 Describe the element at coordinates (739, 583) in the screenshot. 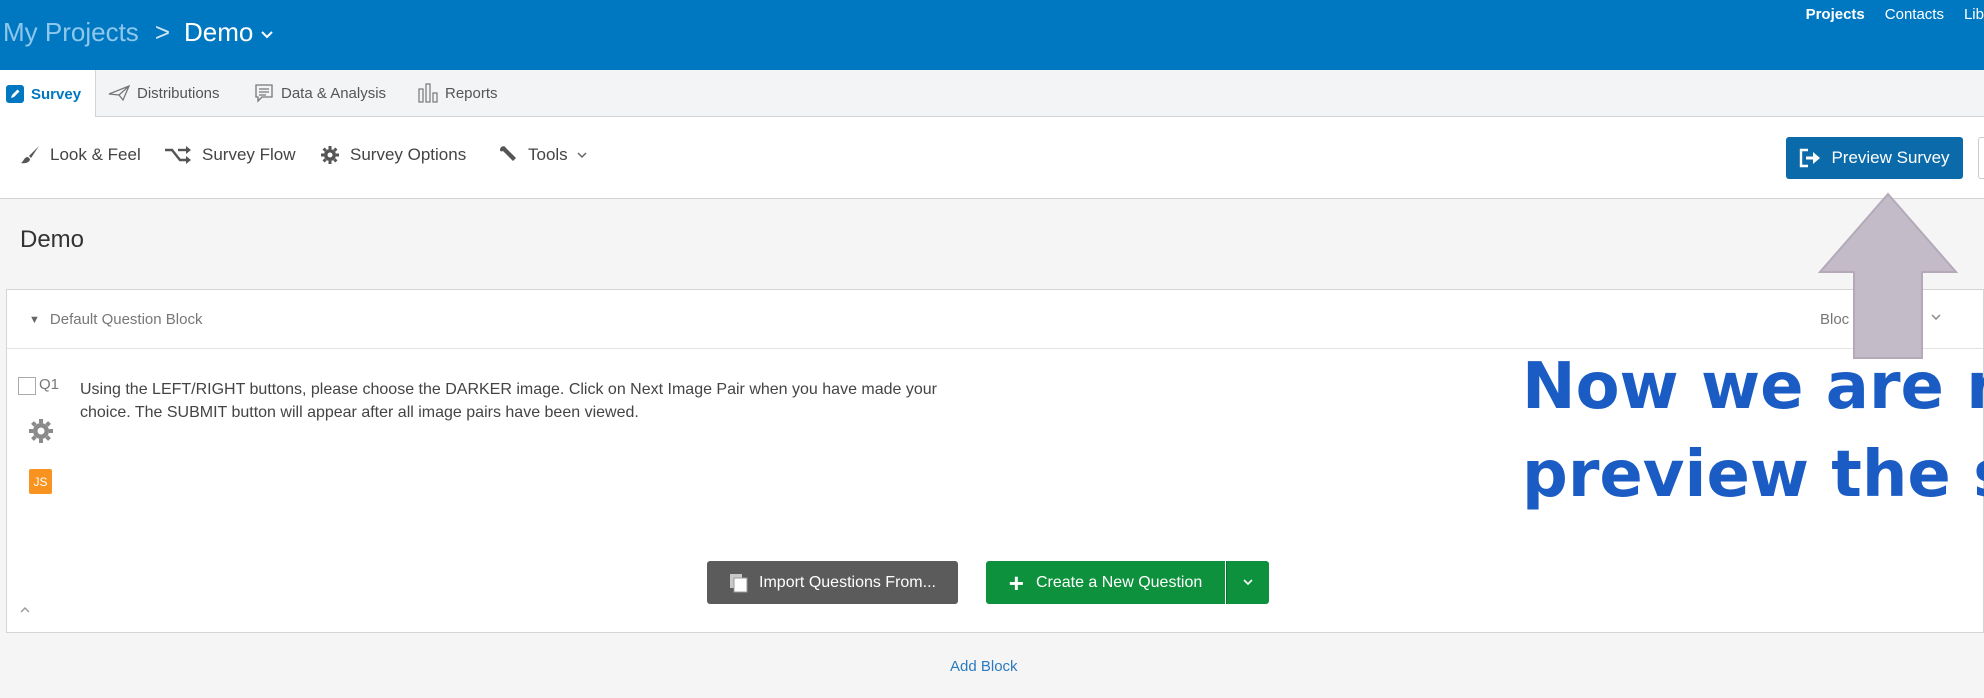

I see `copy-pages-icon` at that location.